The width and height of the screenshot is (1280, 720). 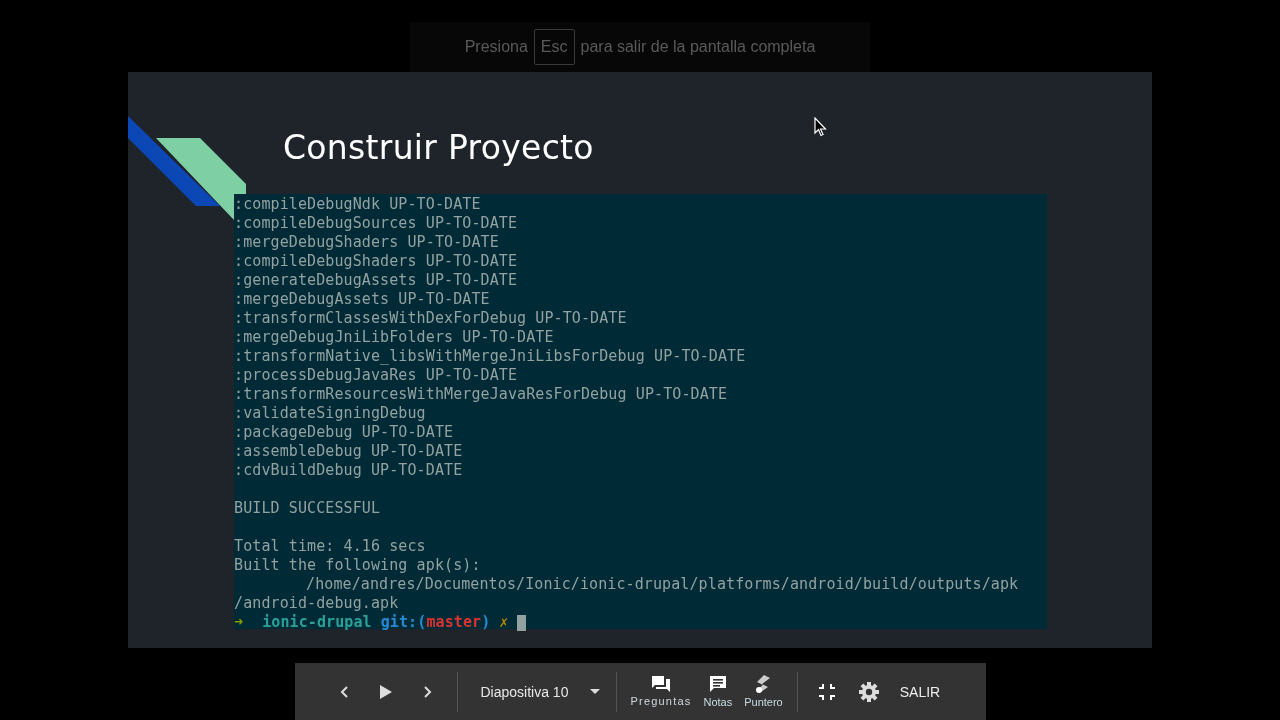 I want to click on terminal-line: BUILD SUCCESSFUL, so click(x=307, y=508).